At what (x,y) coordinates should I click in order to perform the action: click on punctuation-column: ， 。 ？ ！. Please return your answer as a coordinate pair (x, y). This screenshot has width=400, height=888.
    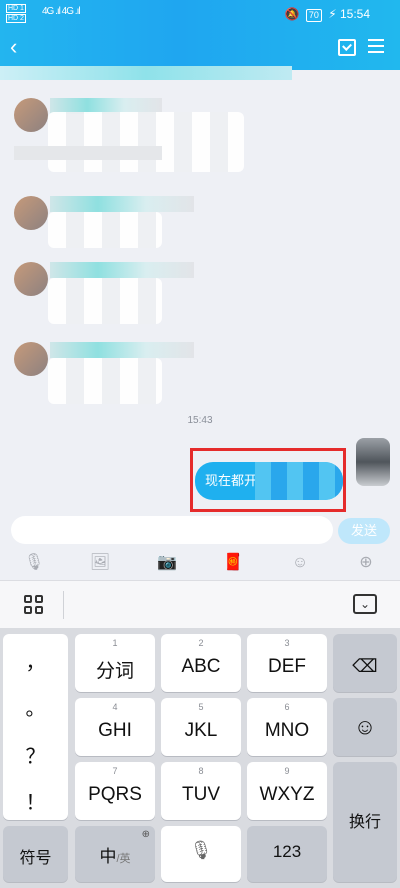
    Looking at the image, I should click on (35, 727).